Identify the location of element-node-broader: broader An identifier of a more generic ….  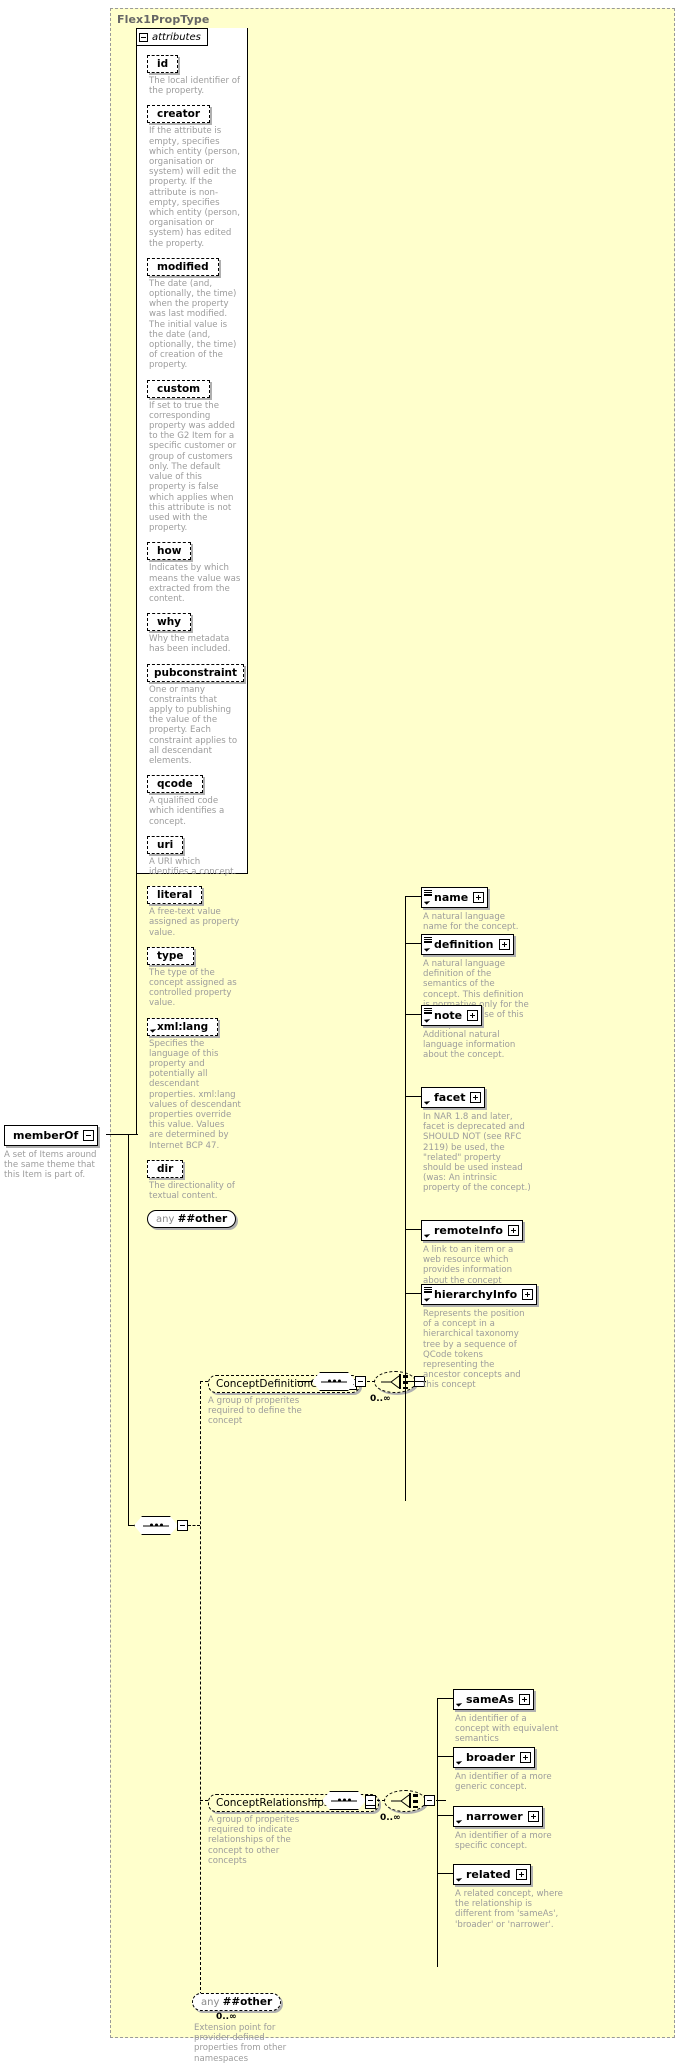
(508, 1769).